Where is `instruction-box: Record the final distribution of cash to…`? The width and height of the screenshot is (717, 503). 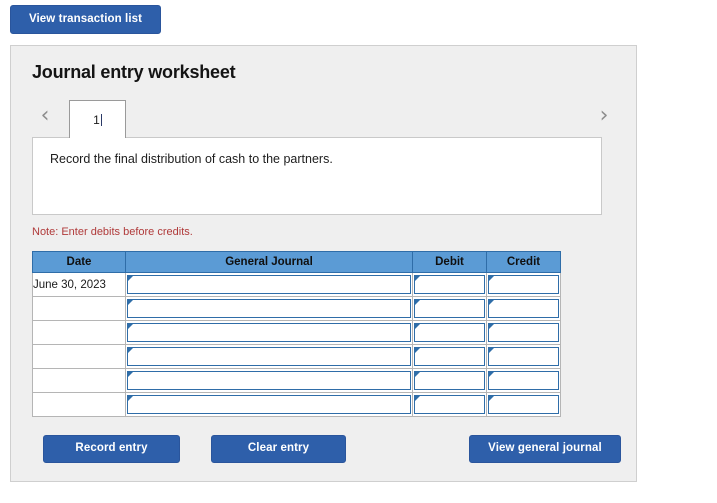
instruction-box: Record the final distribution of cash to… is located at coordinates (317, 176).